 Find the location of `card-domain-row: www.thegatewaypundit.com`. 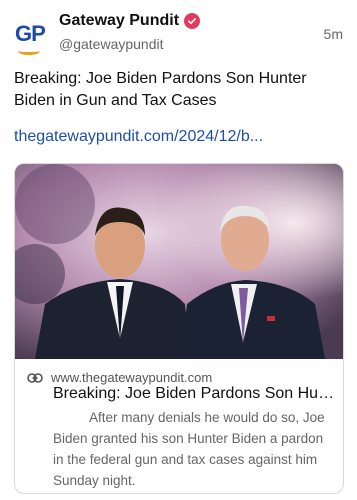

card-domain-row: www.thegatewaypundit.com is located at coordinates (119, 377).